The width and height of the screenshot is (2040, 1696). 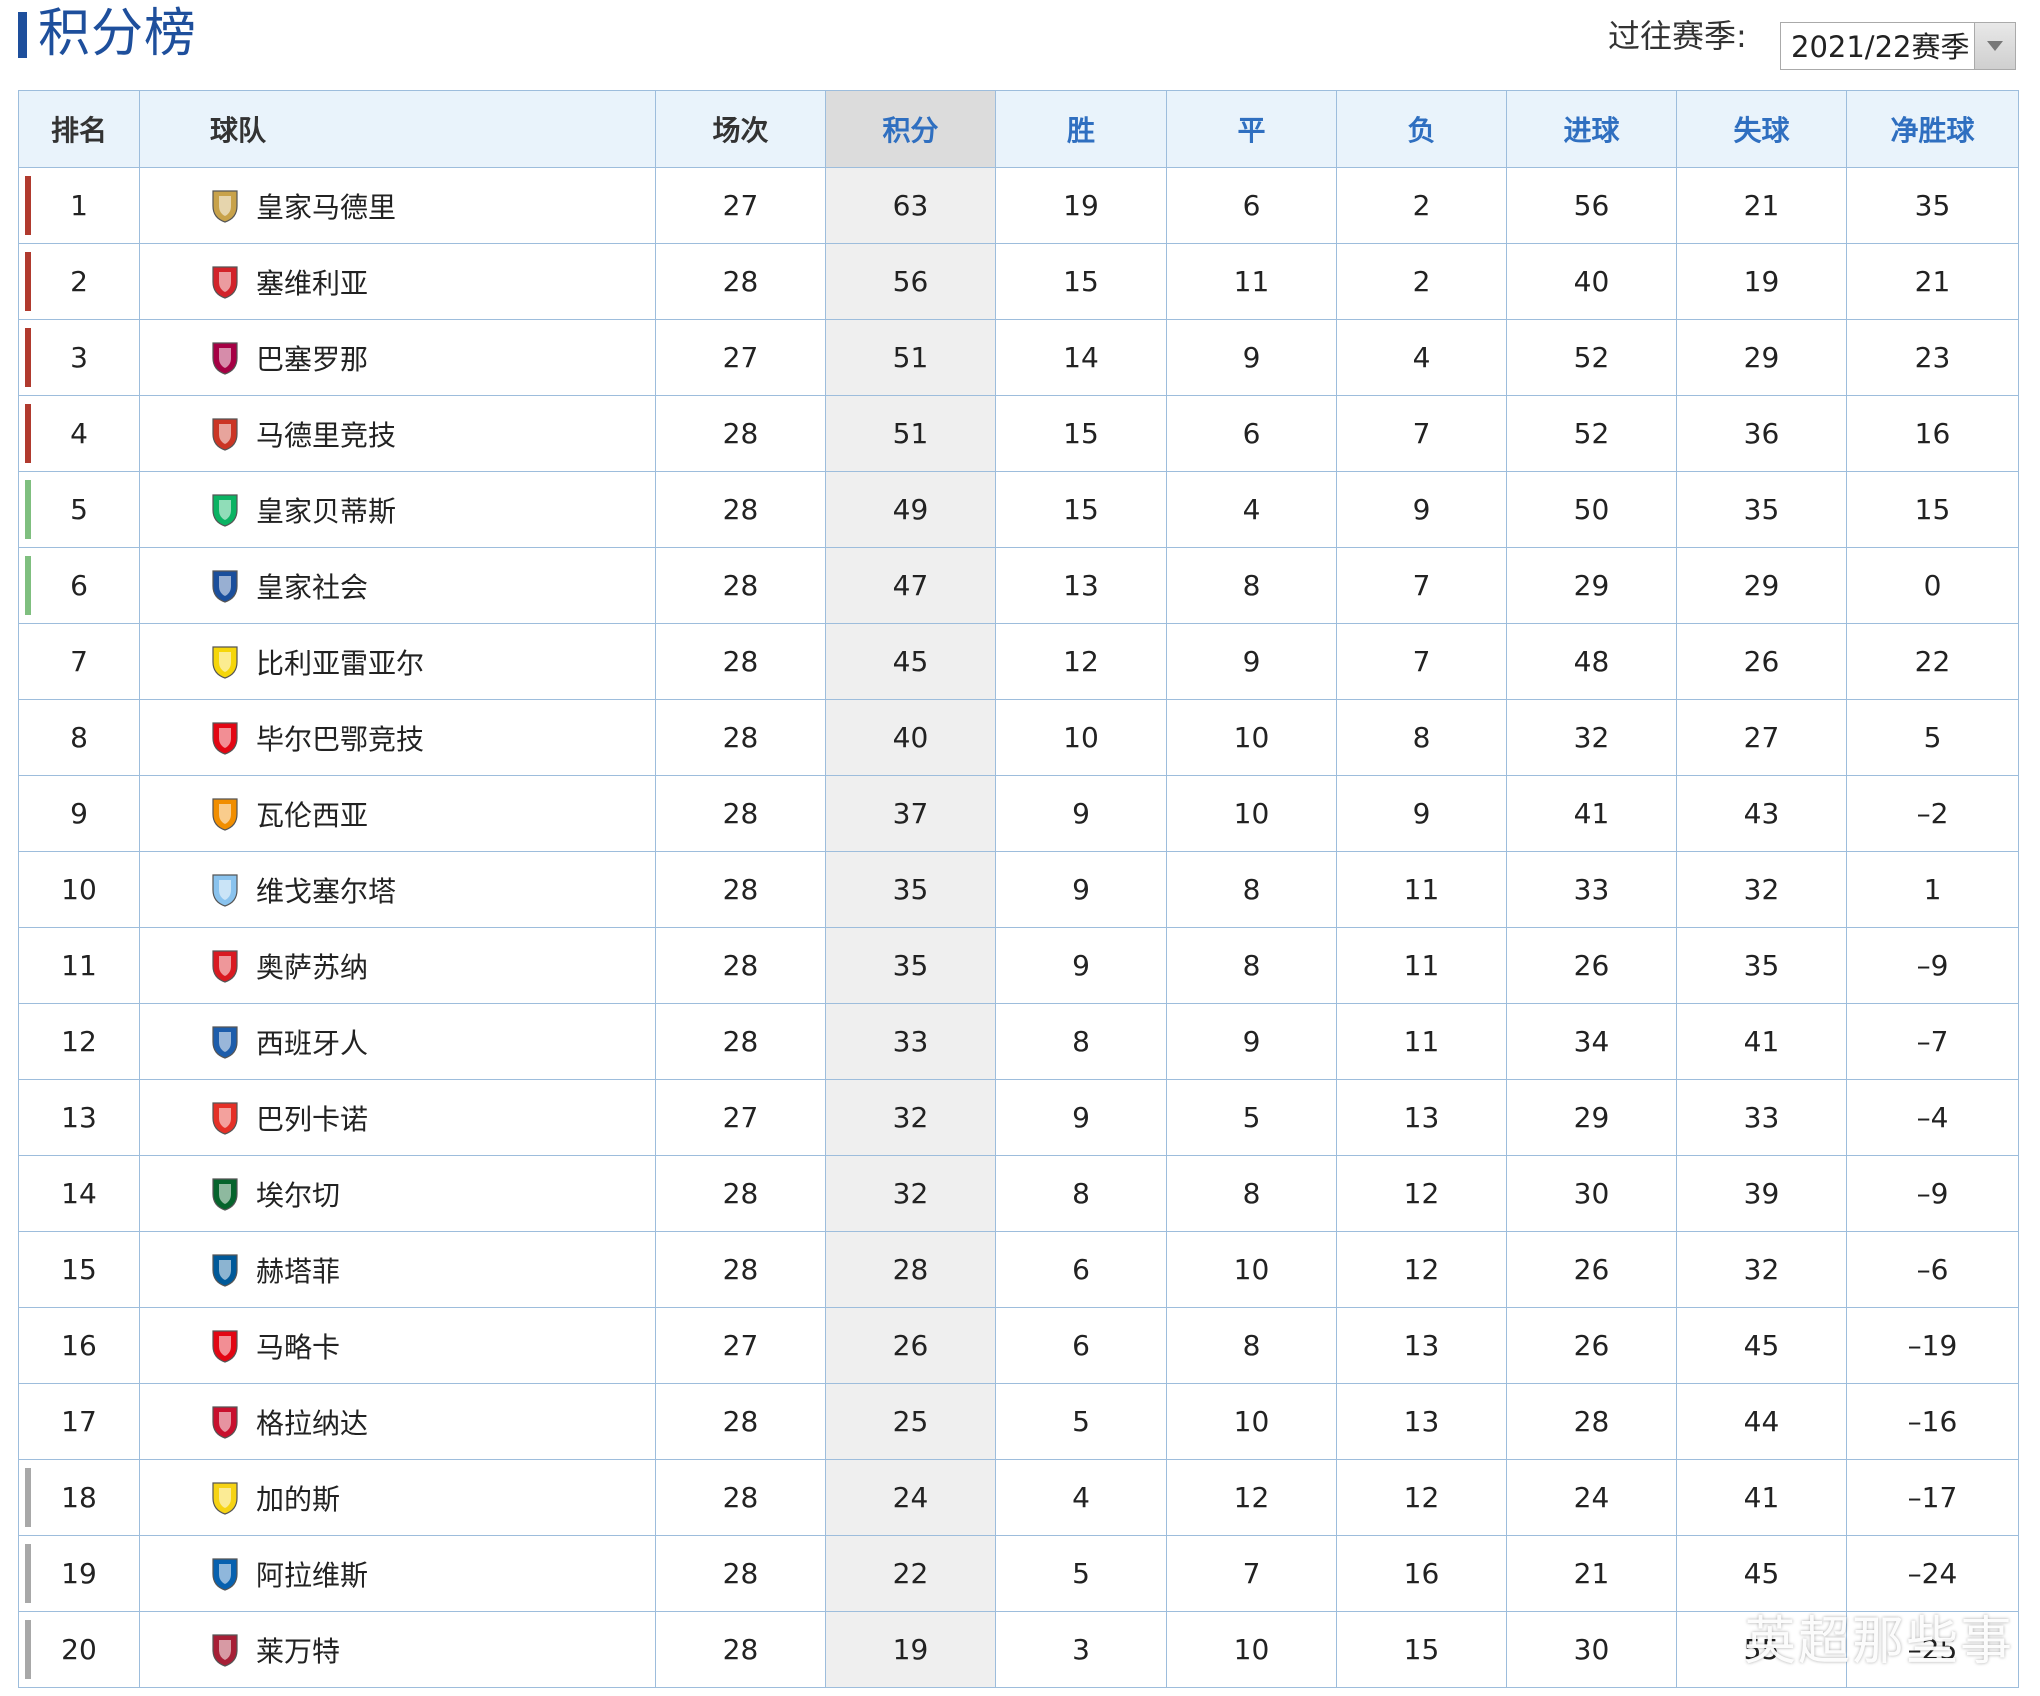 I want to click on goals-against-cell: 41, so click(x=1761, y=1041).